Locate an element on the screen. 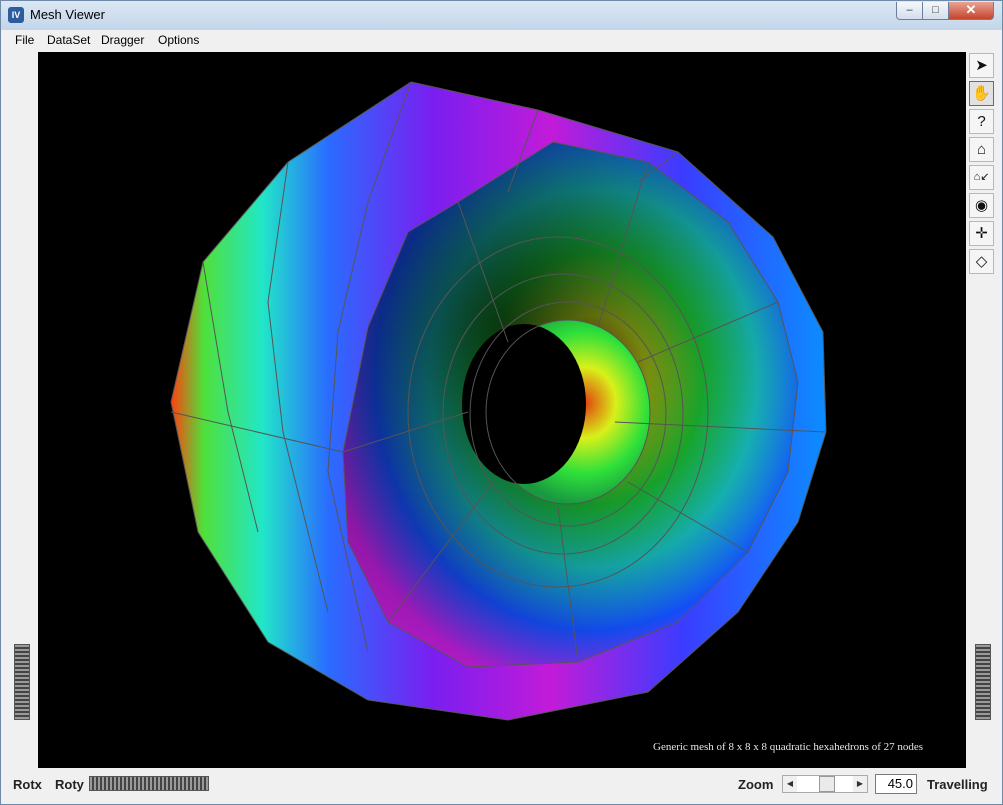  zoom-label: Zoom is located at coordinates (756, 784).